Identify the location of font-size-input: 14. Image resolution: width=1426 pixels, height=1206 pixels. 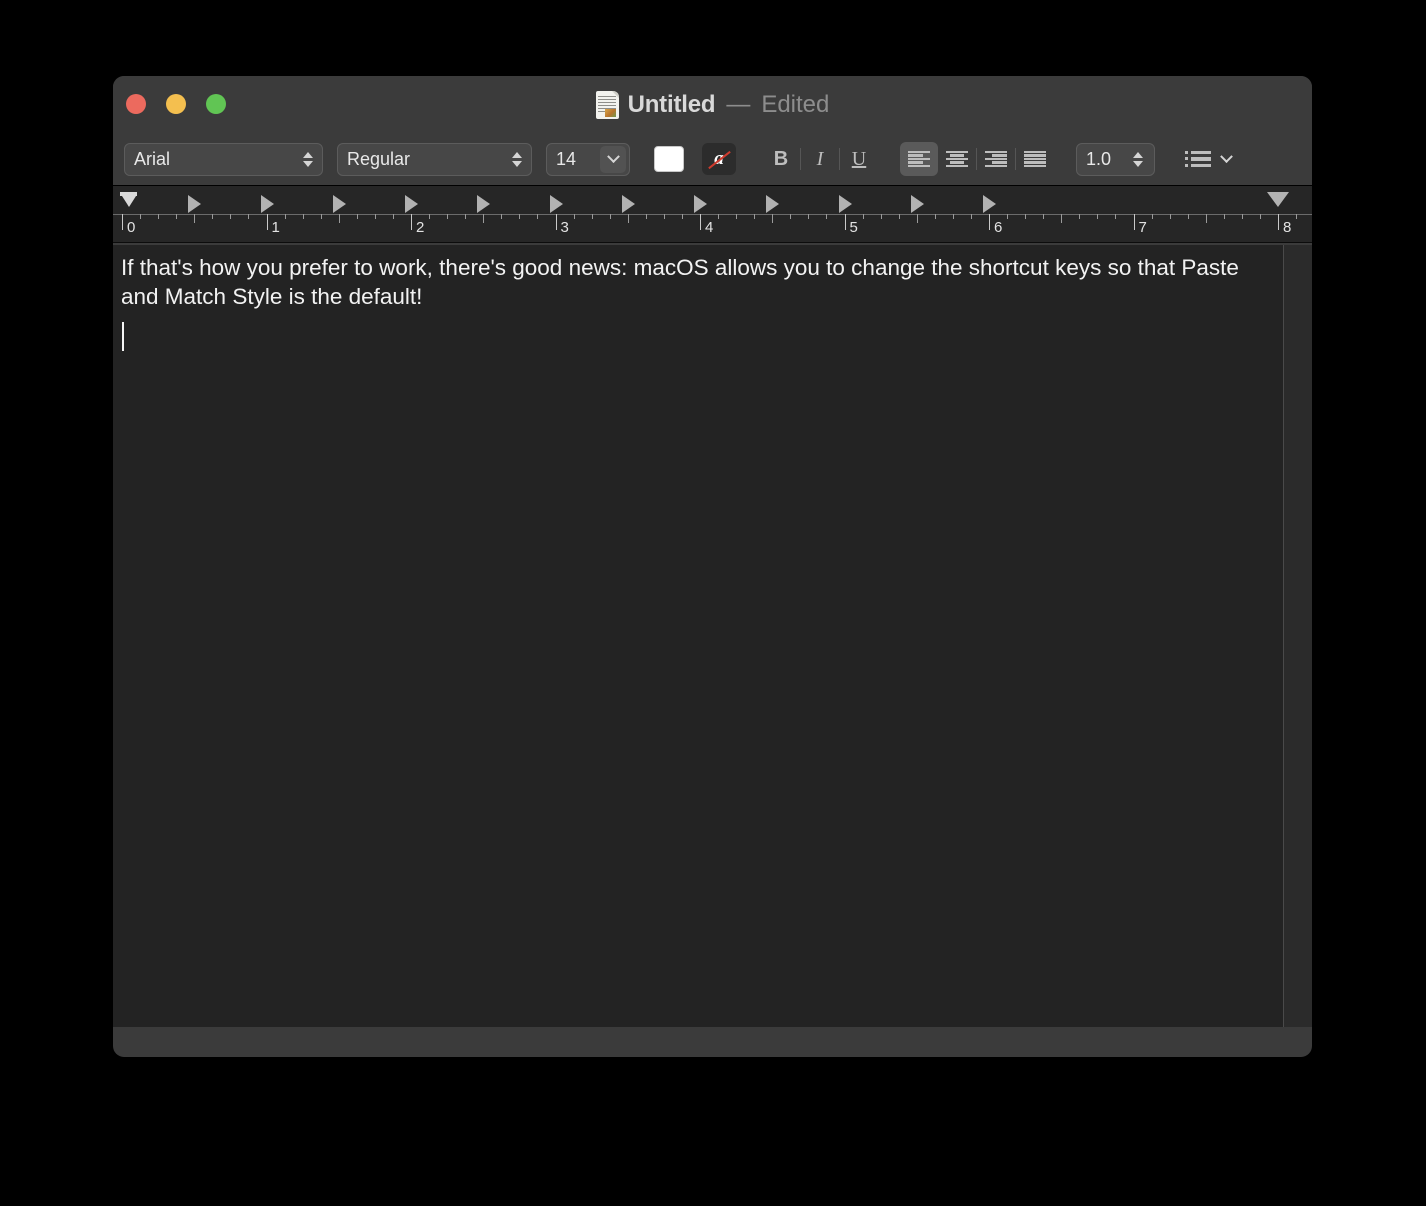
(588, 159).